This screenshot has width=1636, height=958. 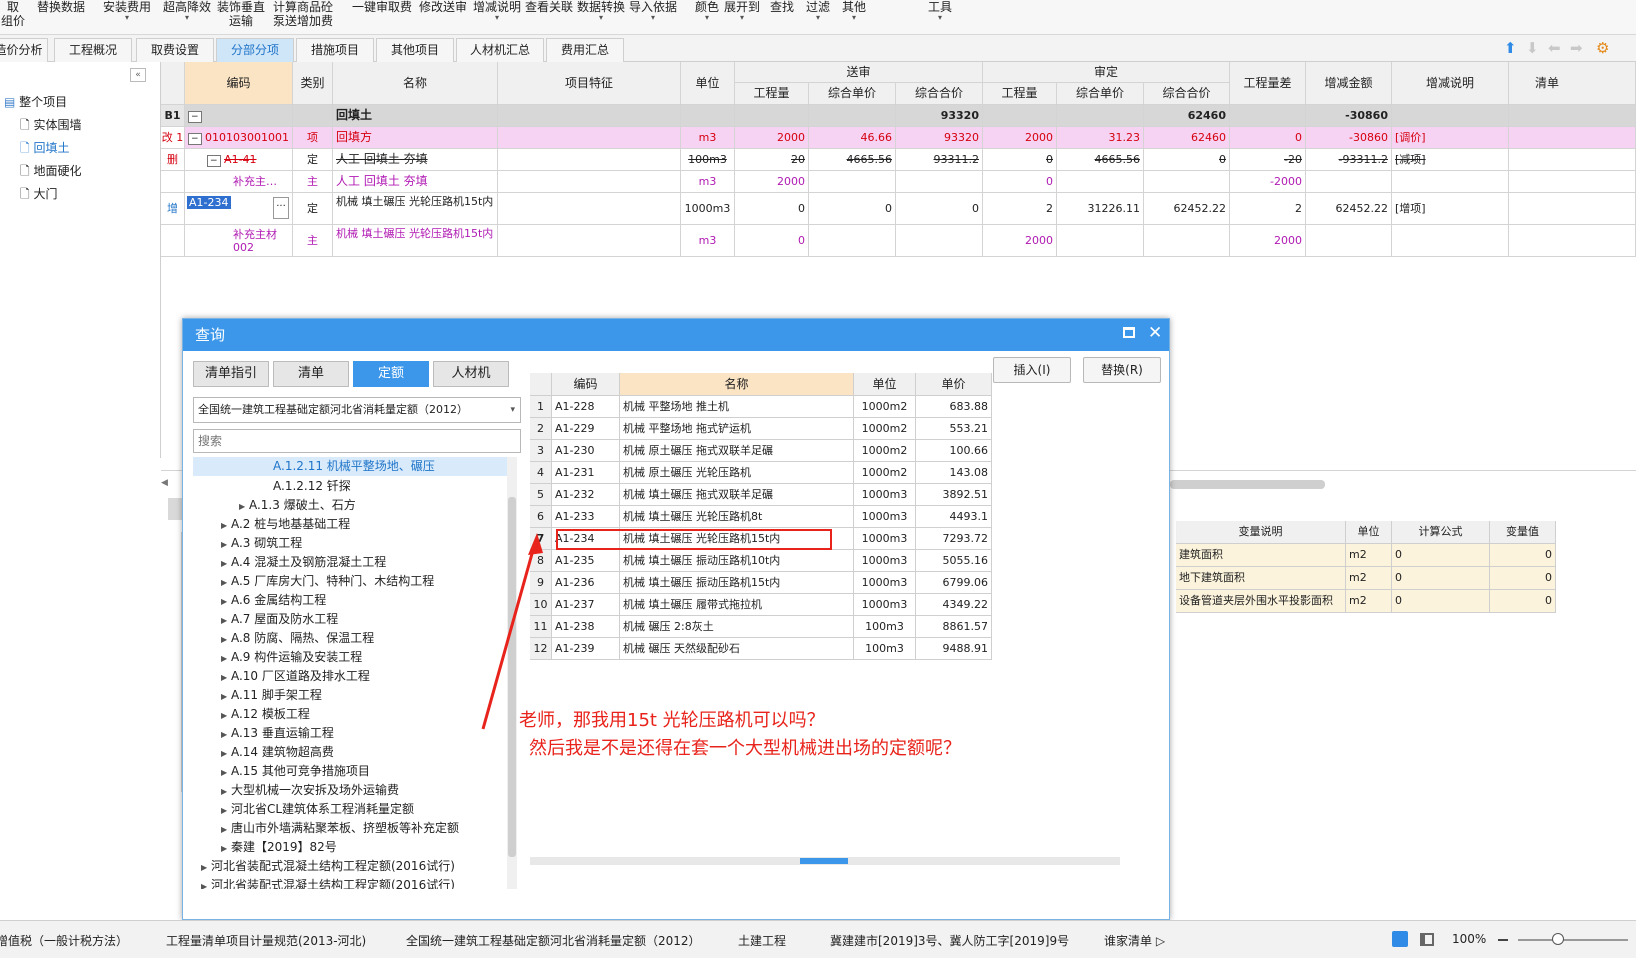 What do you see at coordinates (1558, 939) in the screenshot?
I see `zoom-slider-handle` at bounding box center [1558, 939].